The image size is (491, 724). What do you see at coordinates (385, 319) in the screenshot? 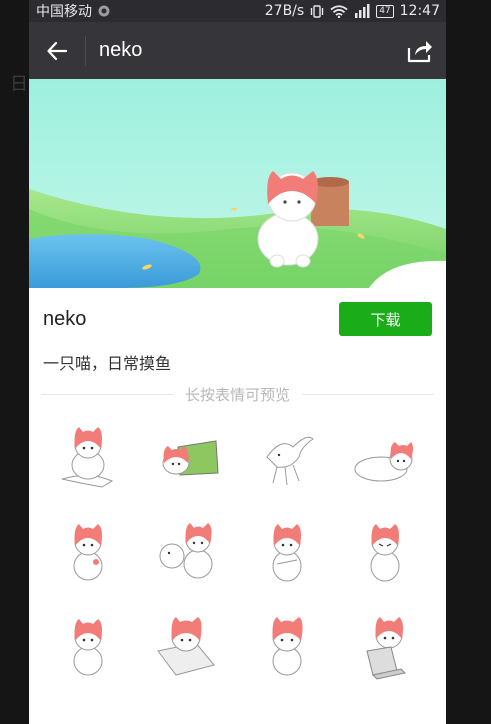
I see `download-button: 下载` at bounding box center [385, 319].